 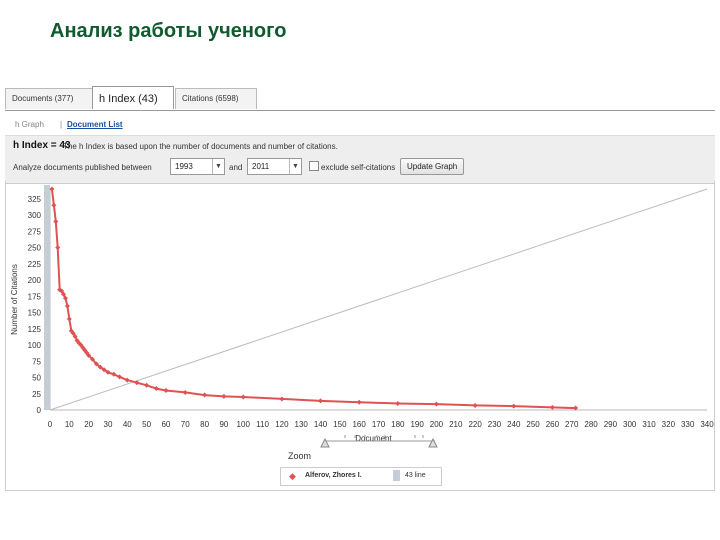 What do you see at coordinates (35, 264) in the screenshot?
I see `y-tick-label: 225` at bounding box center [35, 264].